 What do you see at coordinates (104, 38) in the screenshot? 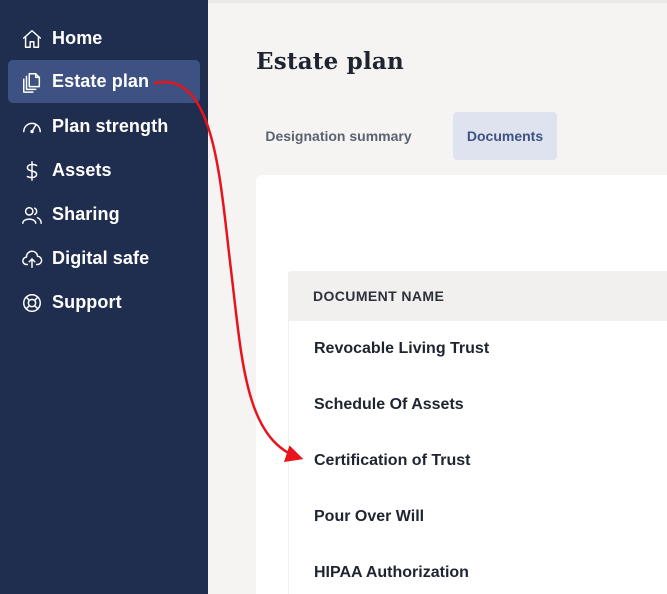
I see `sidebar-item-home: Home` at bounding box center [104, 38].